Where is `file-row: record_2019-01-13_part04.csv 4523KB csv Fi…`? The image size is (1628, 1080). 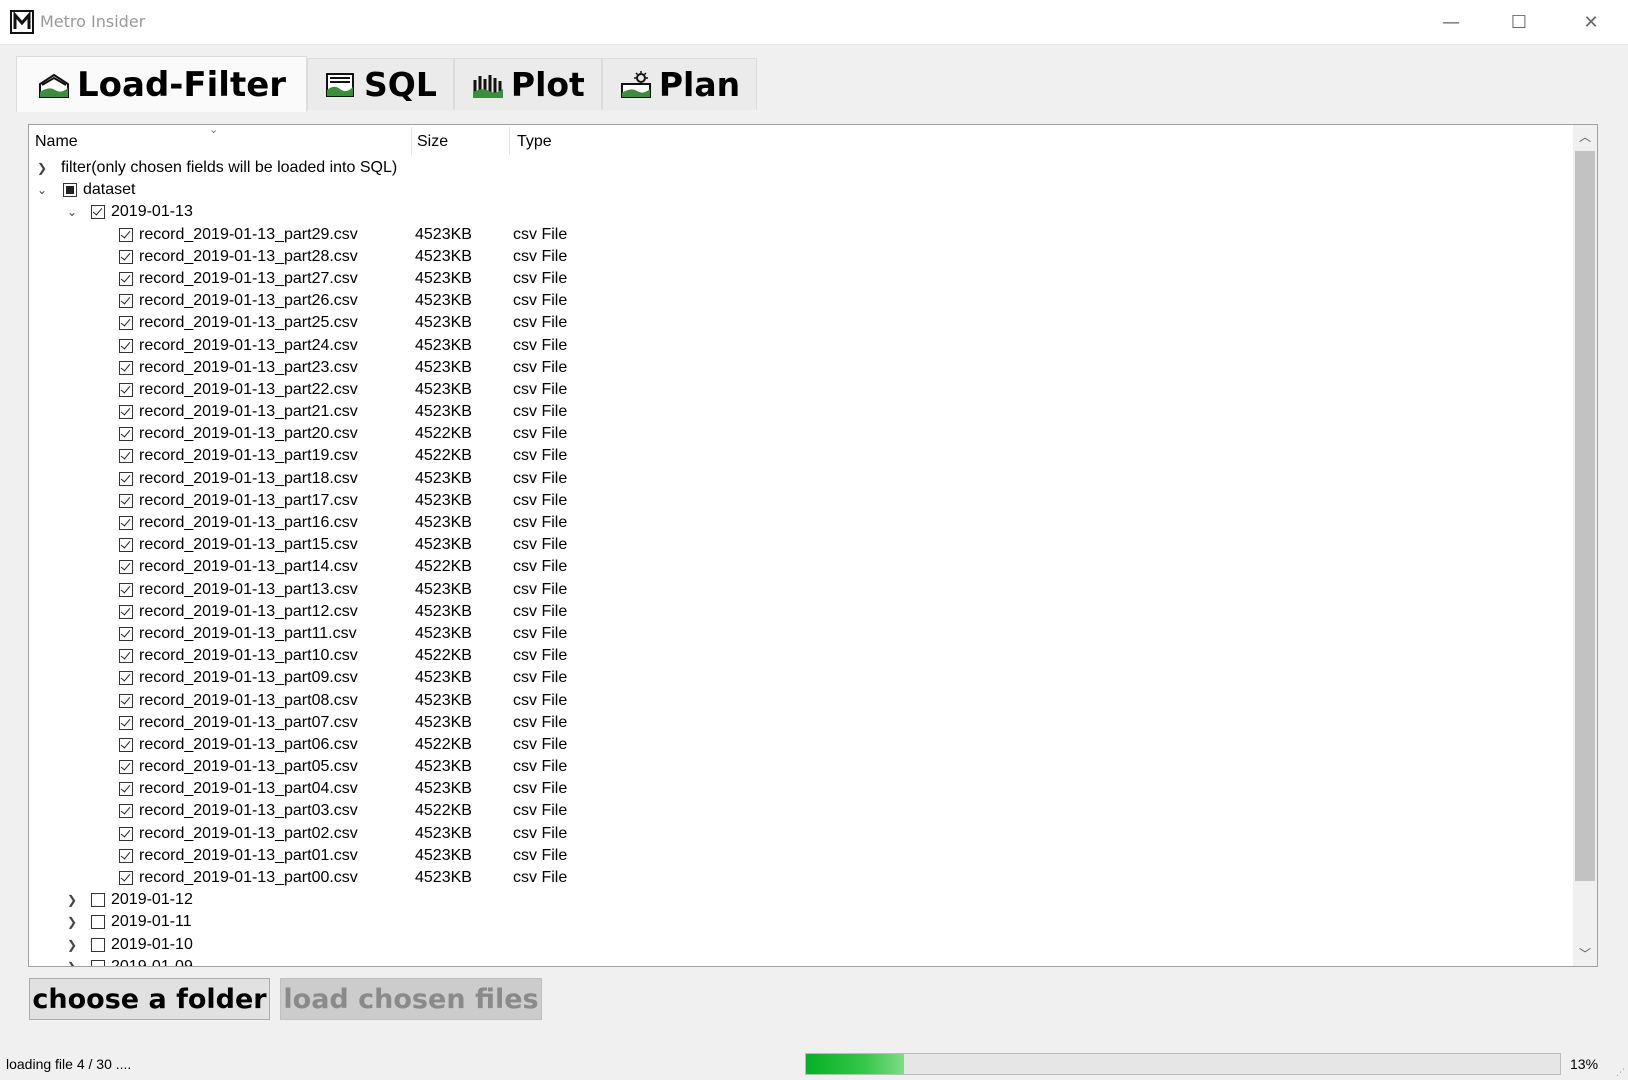
file-row: record_2019-01-13_part04.csv 4523KB csv Fi… is located at coordinates (801, 789).